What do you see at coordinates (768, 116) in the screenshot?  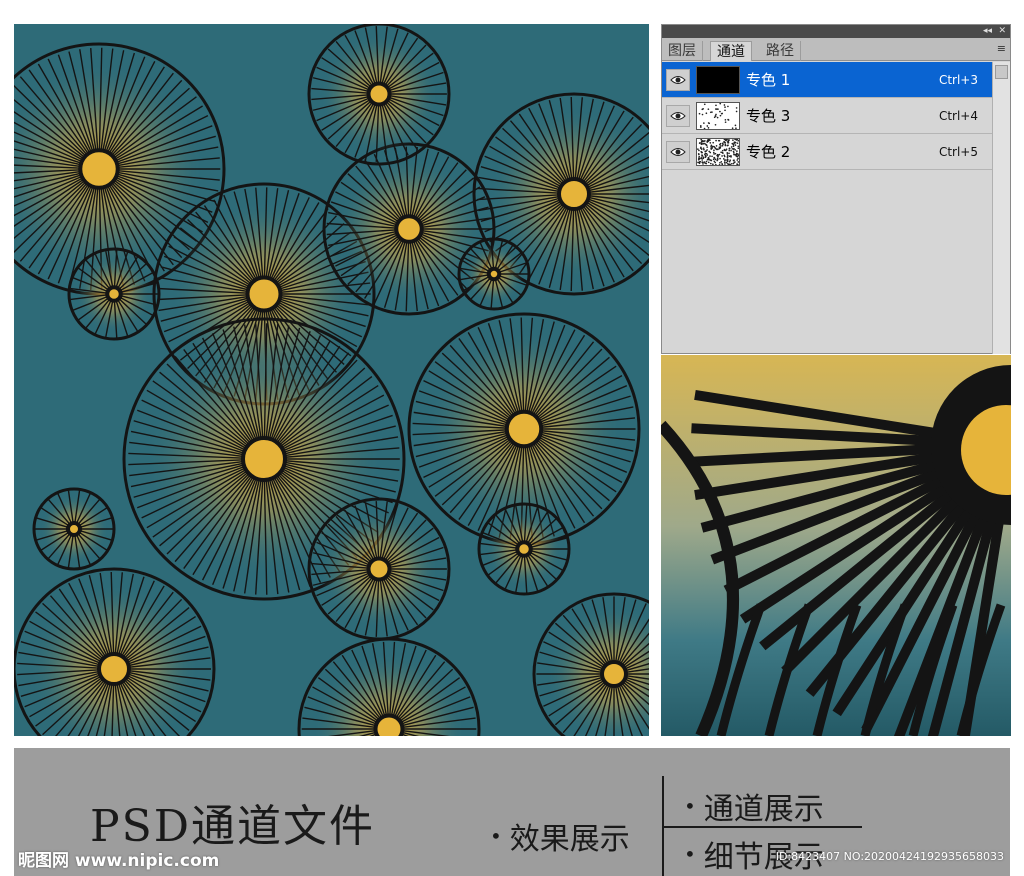 I see `channel-name: 专色 3` at bounding box center [768, 116].